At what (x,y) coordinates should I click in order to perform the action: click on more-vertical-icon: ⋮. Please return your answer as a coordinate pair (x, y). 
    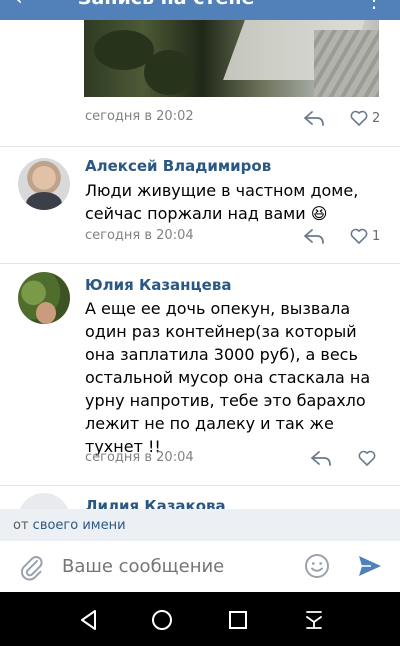
    Looking at the image, I should click on (374, 6).